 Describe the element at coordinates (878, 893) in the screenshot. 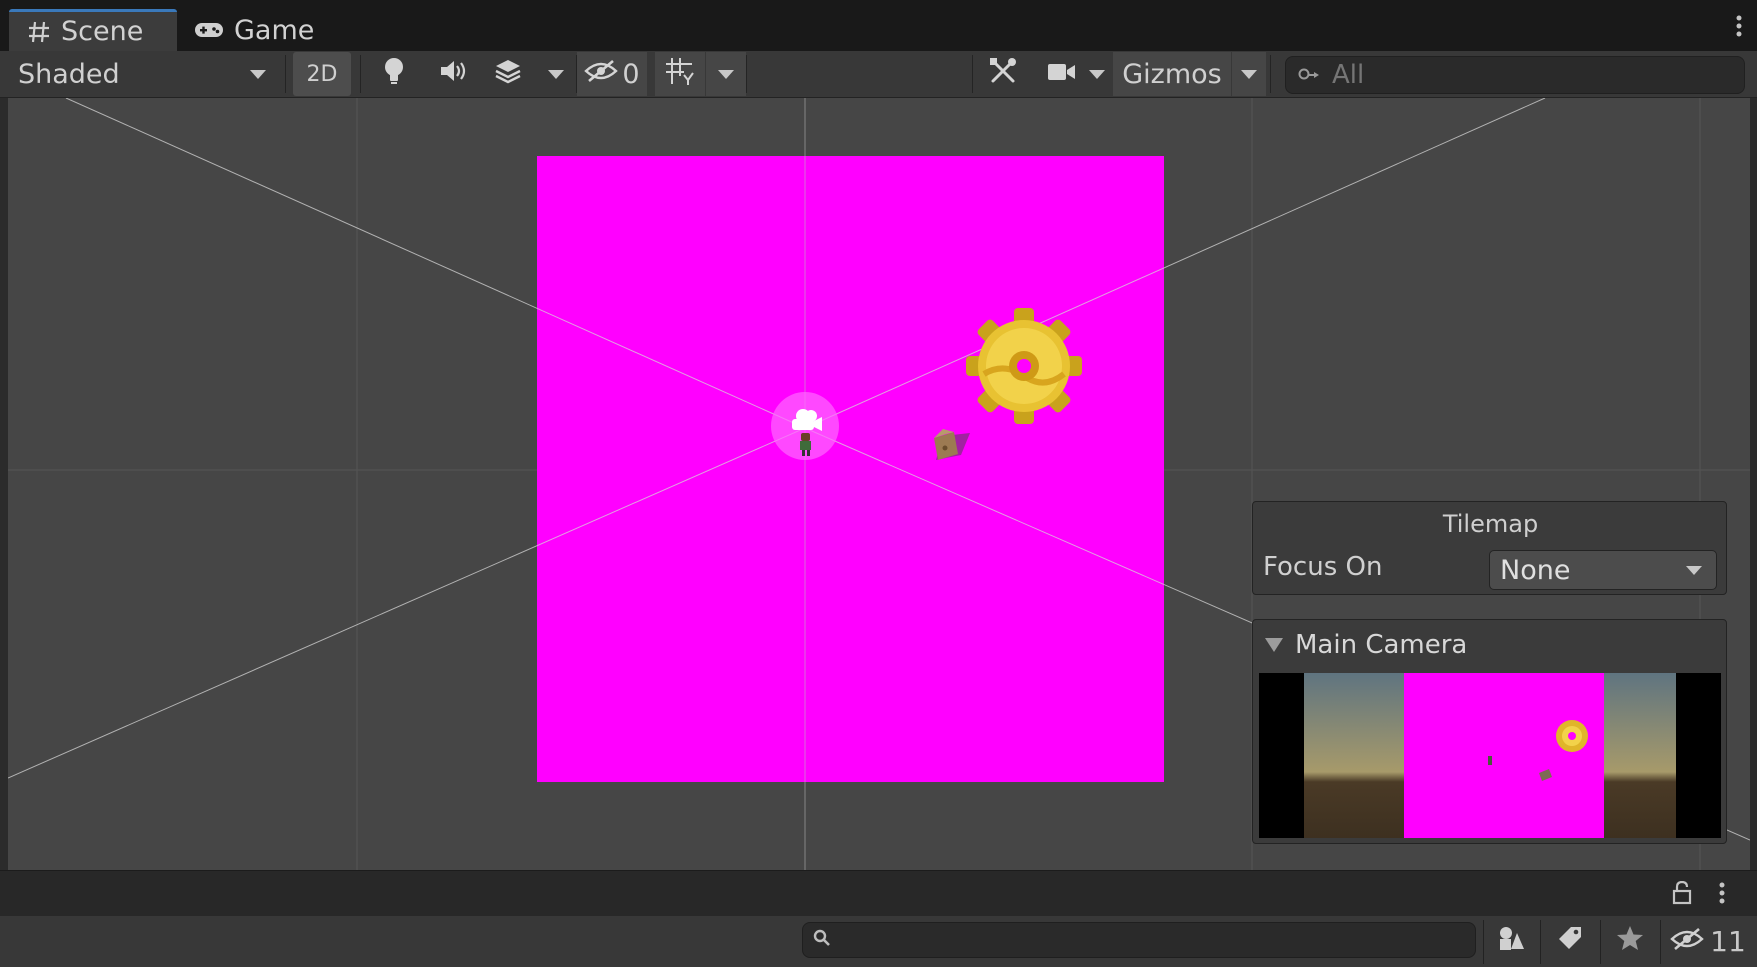

I see `hierarchy-header-bar` at that location.